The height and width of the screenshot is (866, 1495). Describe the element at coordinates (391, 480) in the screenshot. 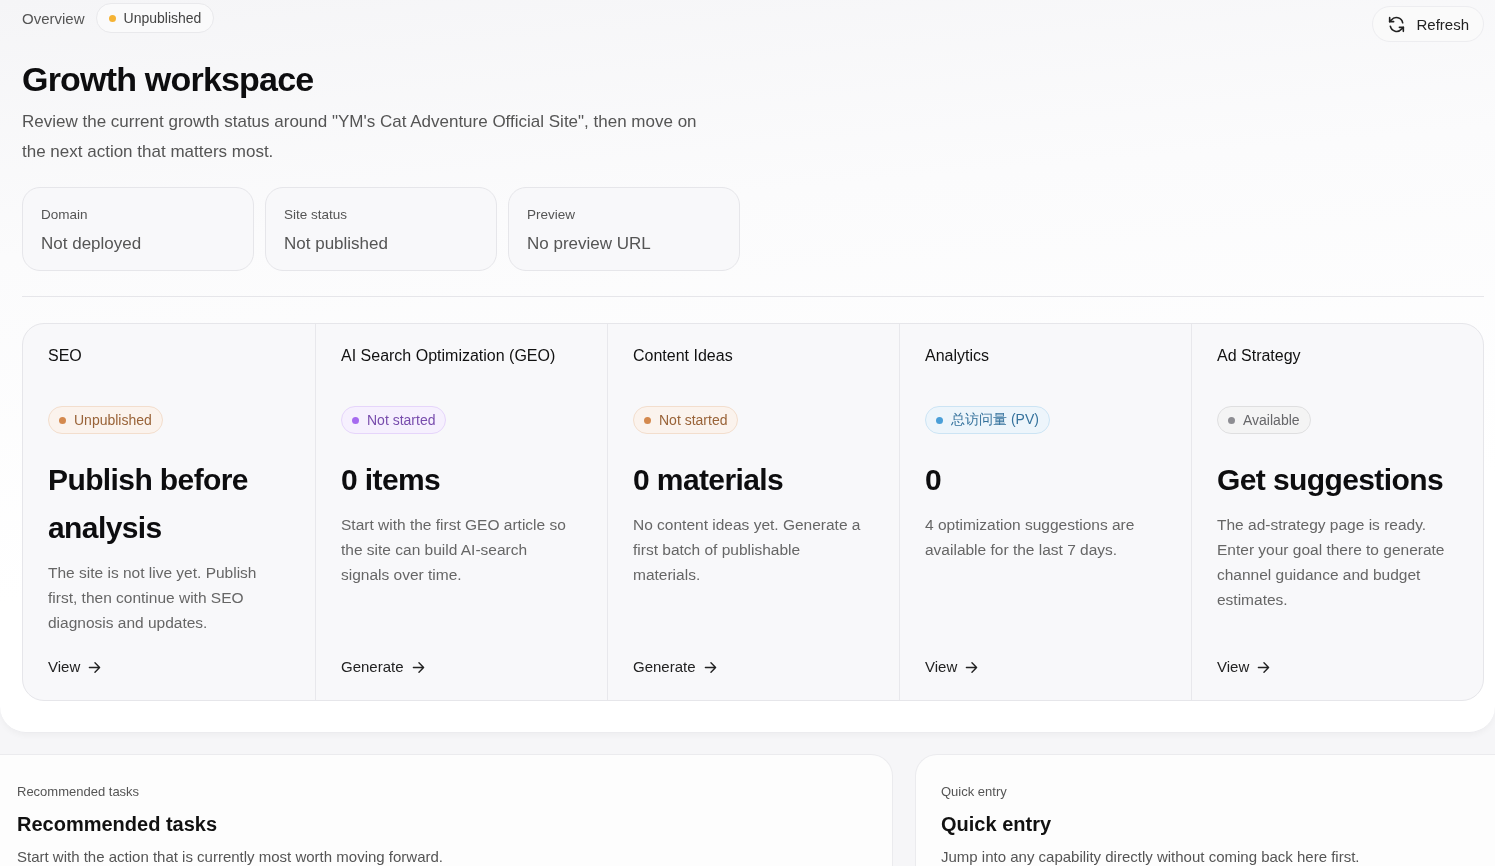

I see `module-headline: 0 items` at that location.